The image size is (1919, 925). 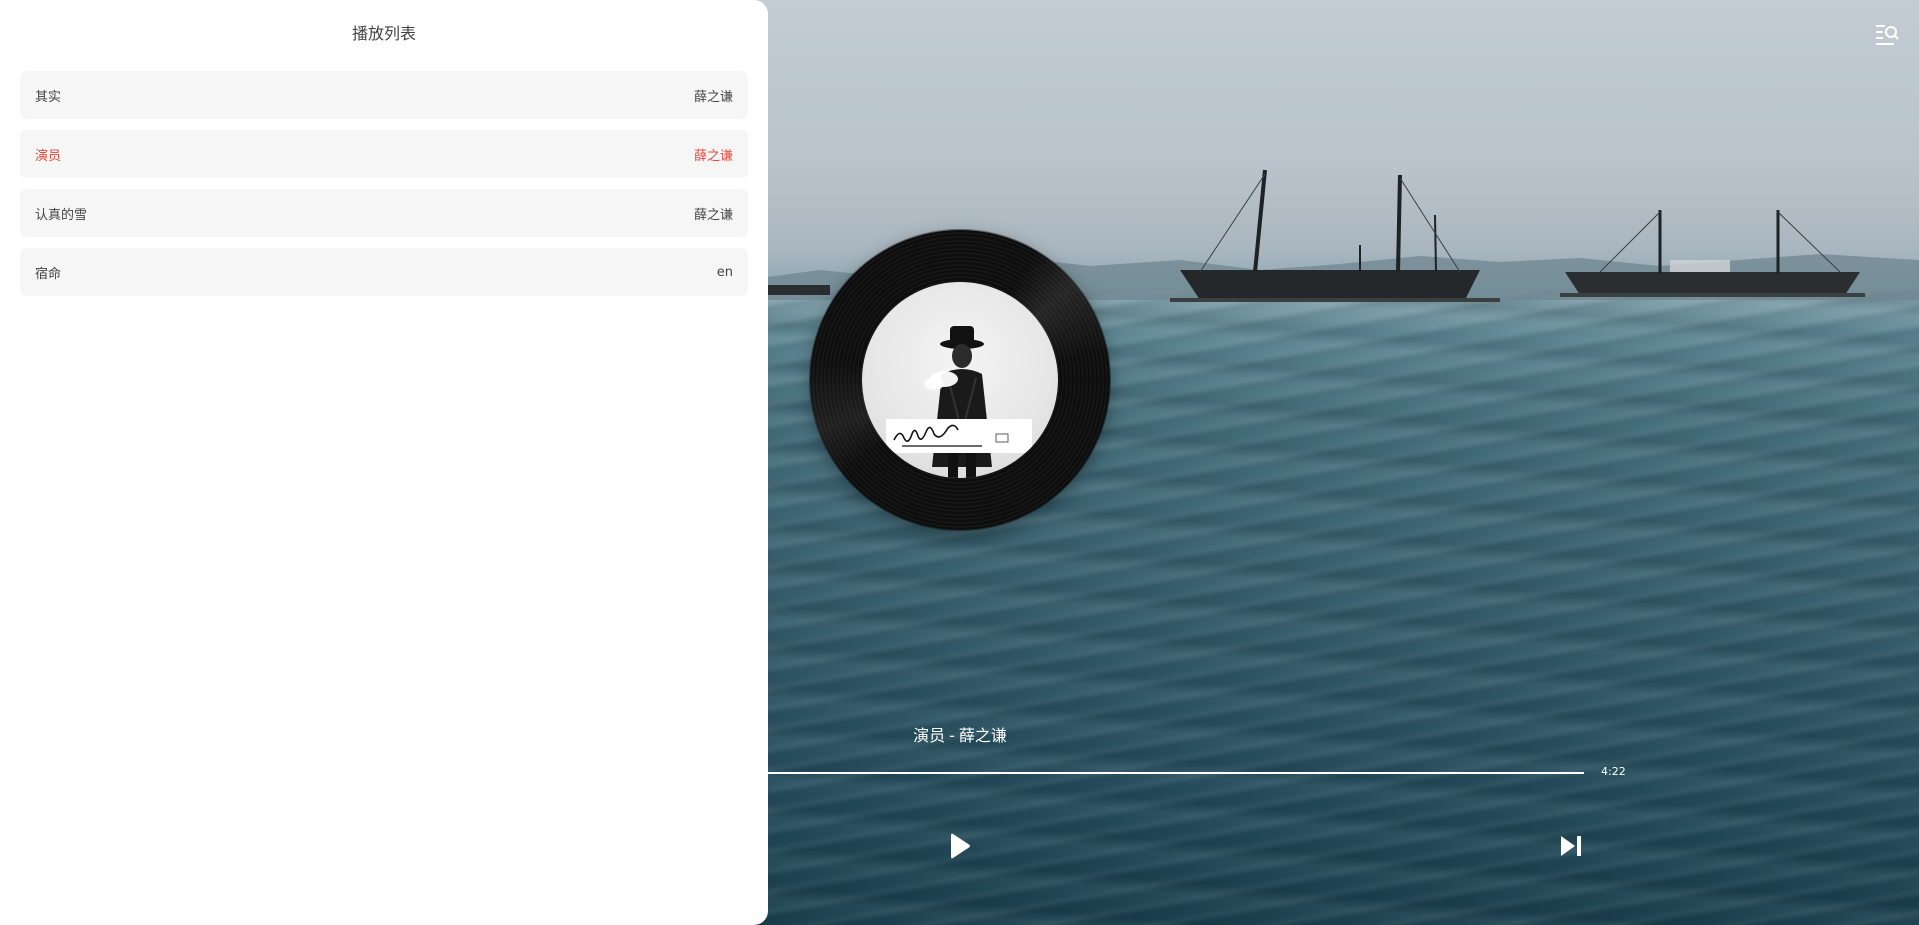 What do you see at coordinates (384, 213) in the screenshot?
I see `track-item-renzhendexue: 认真的雪 薛之谦` at bounding box center [384, 213].